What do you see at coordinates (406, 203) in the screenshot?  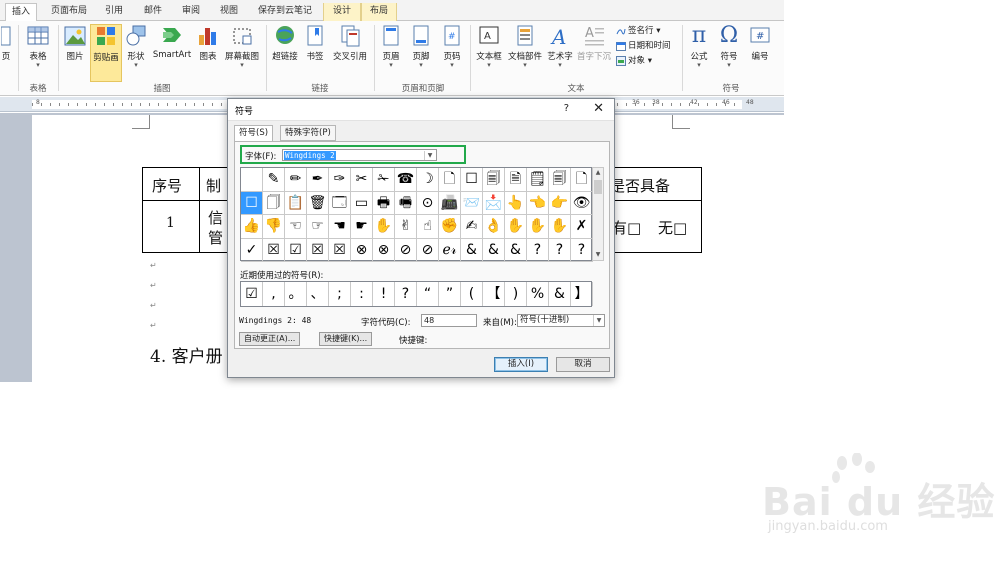 I see `symbol-cell: 🖷` at bounding box center [406, 203].